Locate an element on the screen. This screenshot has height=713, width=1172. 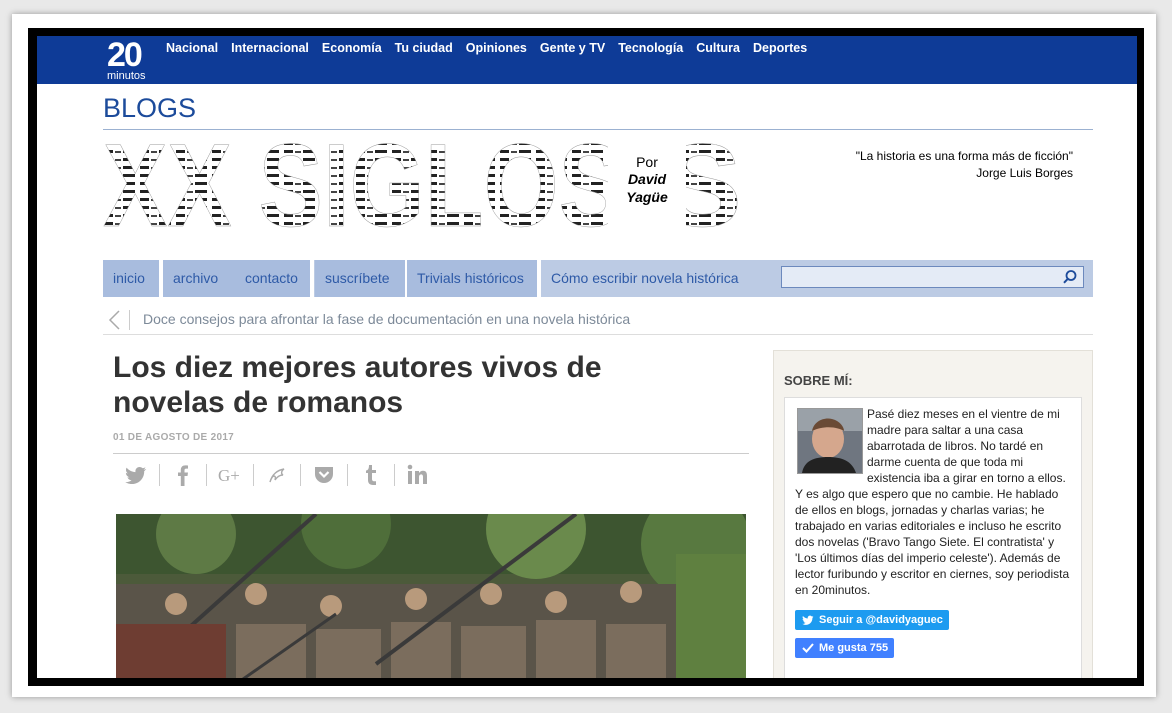
google-plus-icon: G+ is located at coordinates (230, 475).